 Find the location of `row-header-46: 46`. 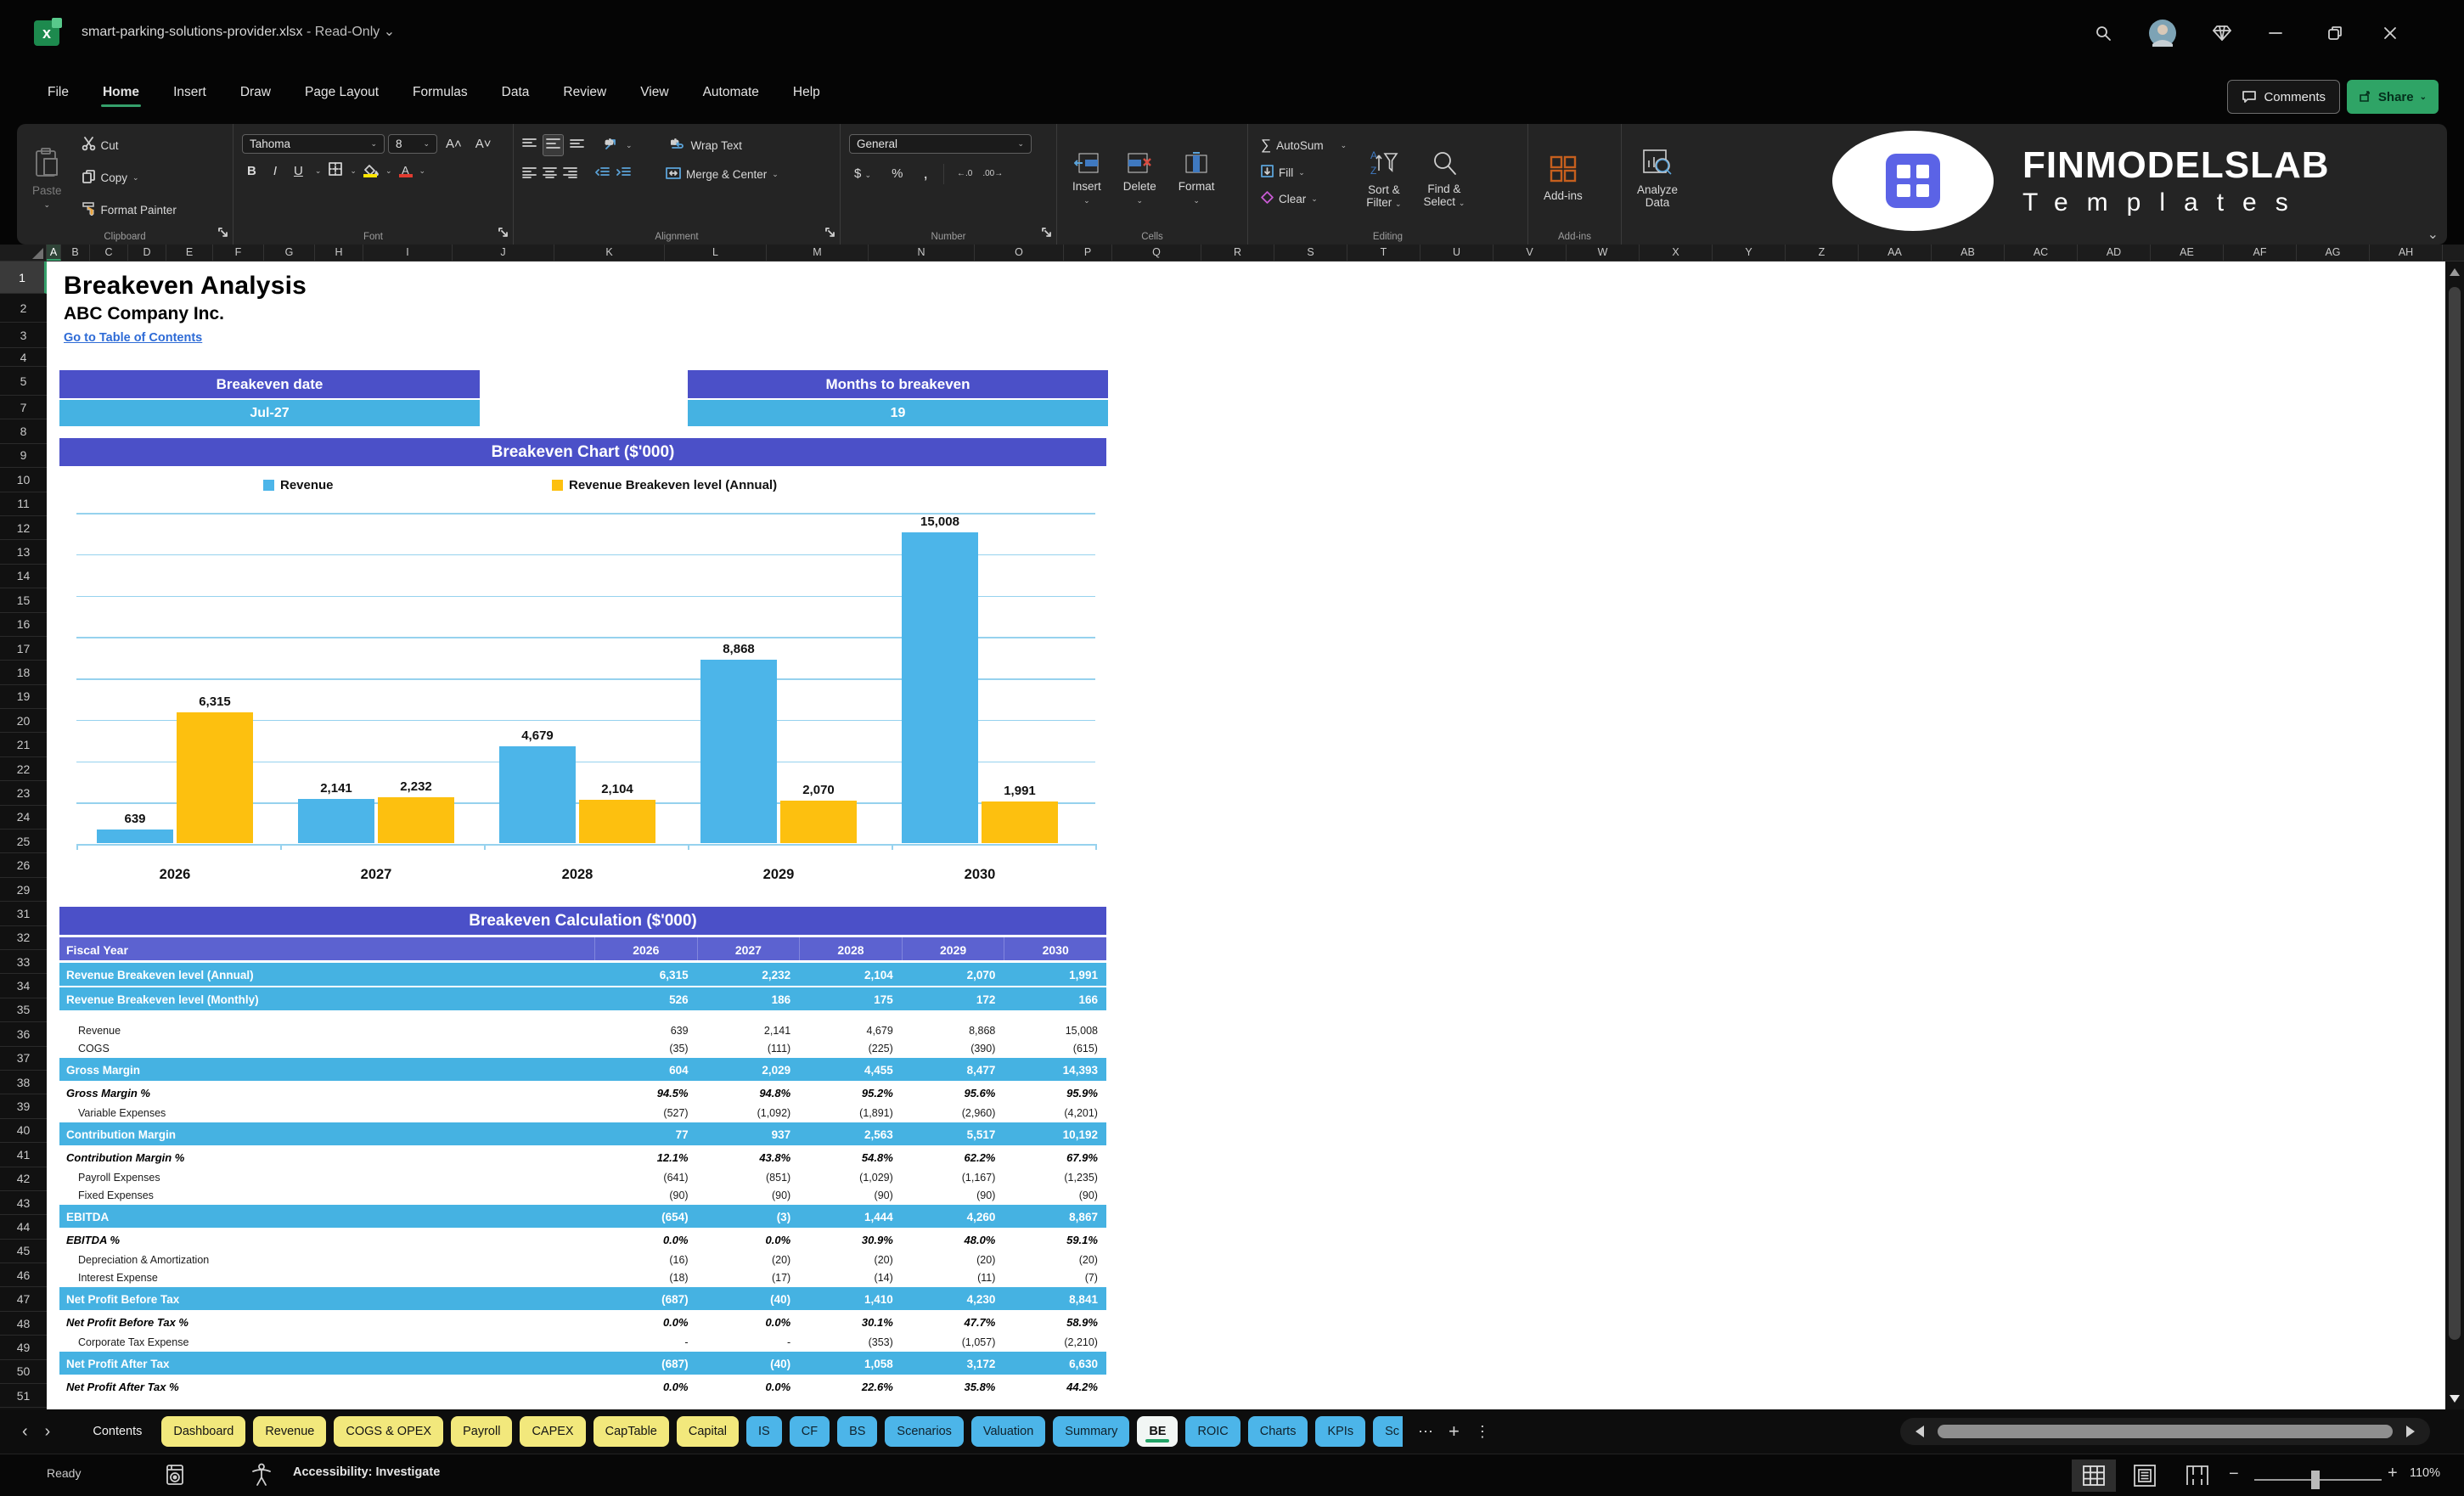

row-header-46: 46 is located at coordinates (23, 1275).